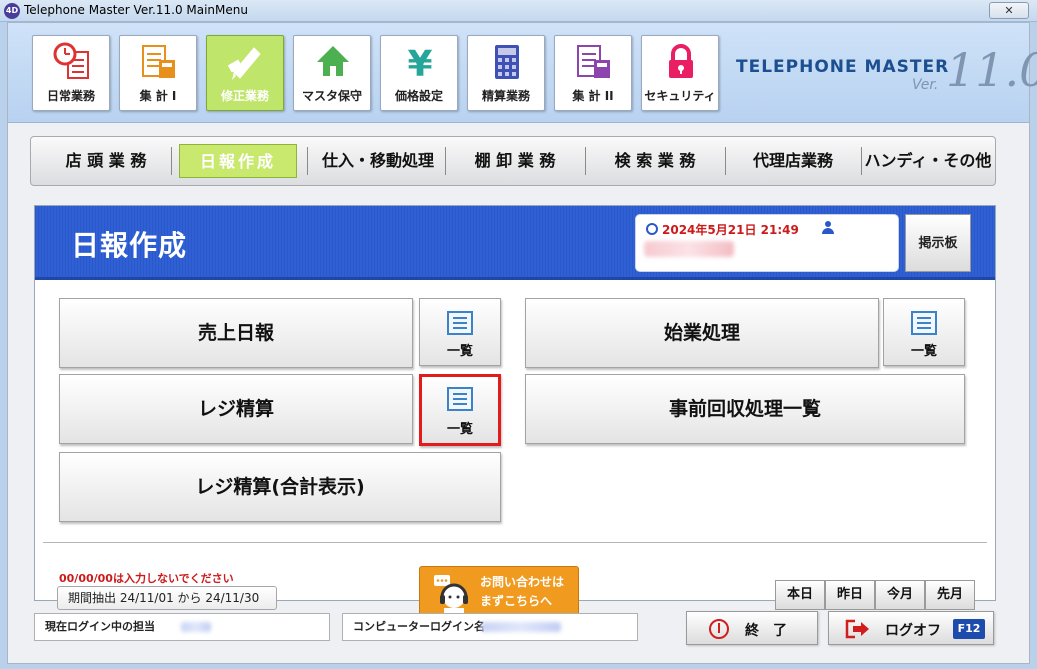  Describe the element at coordinates (719, 629) in the screenshot. I see `power-icon` at that location.